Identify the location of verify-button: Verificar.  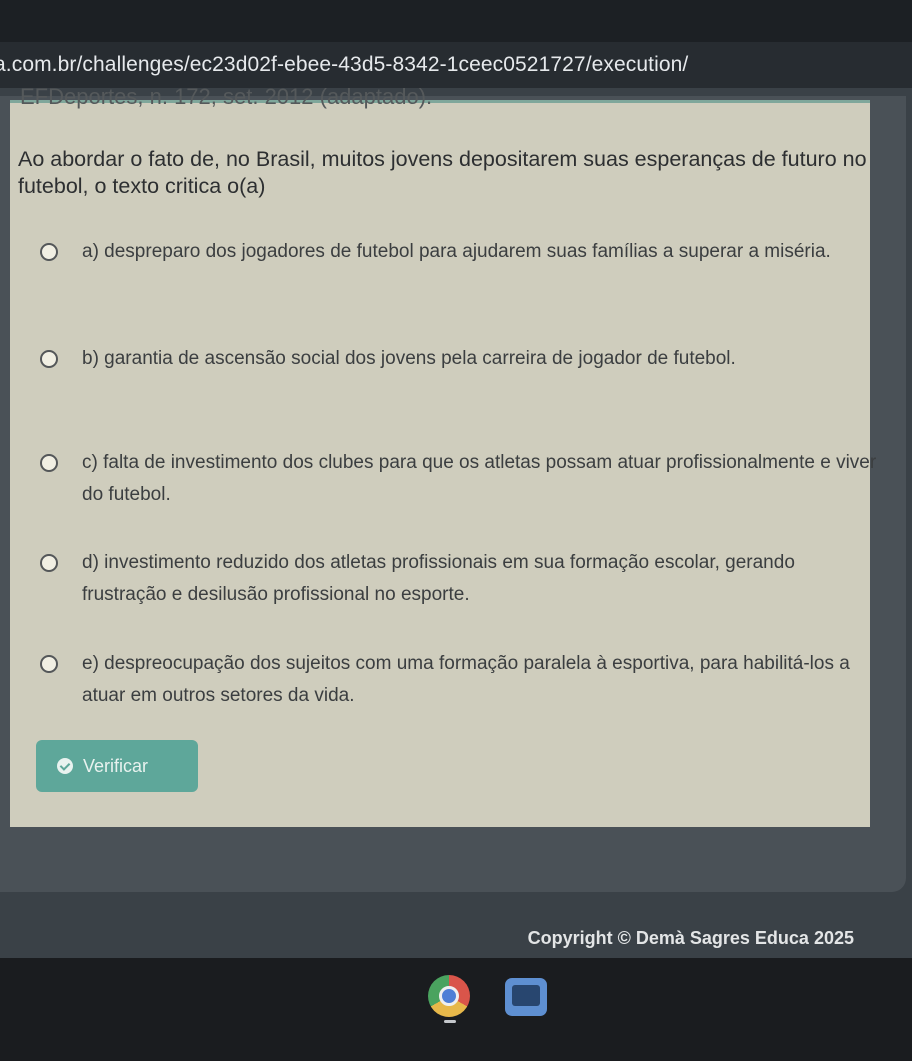
(117, 766).